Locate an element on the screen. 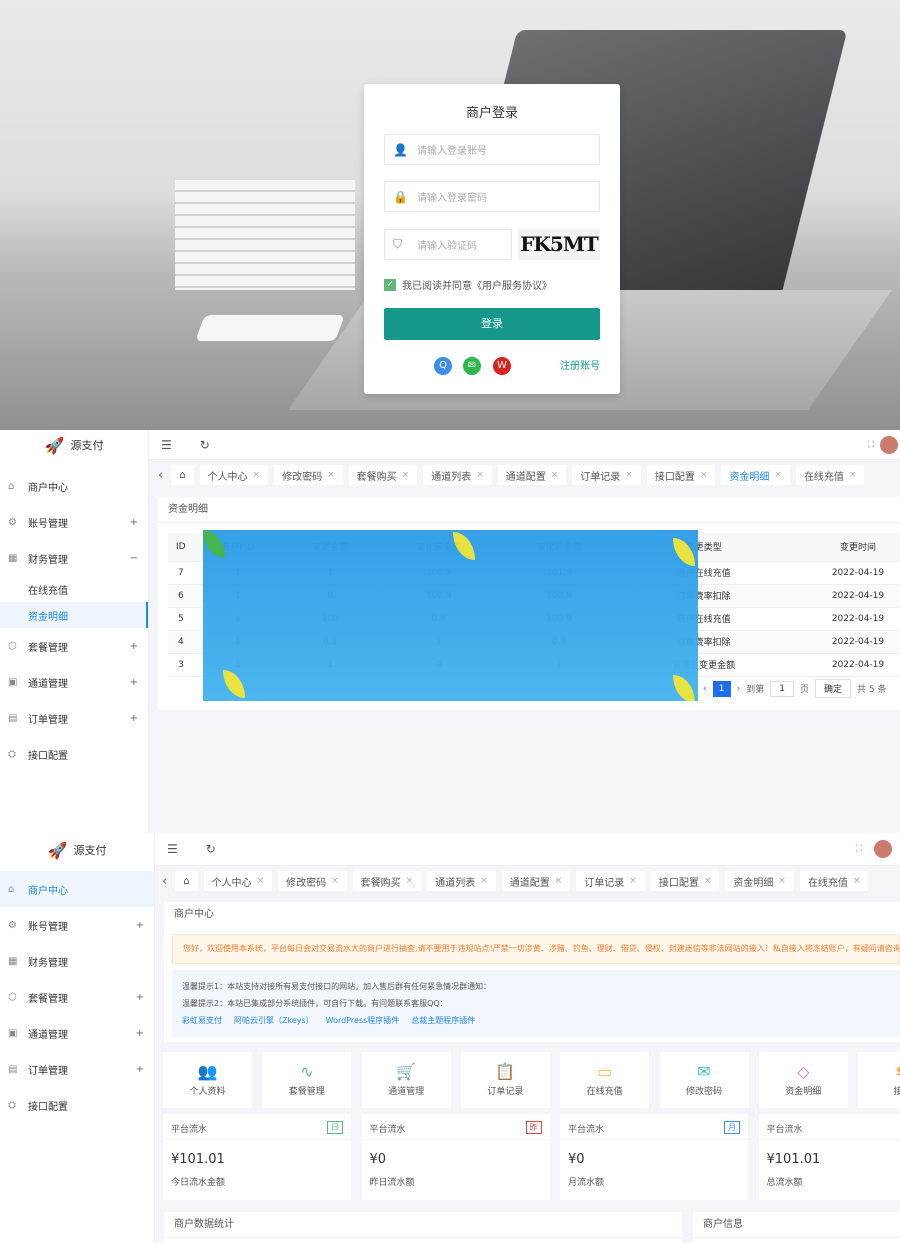  shortcut-users: 👥 个人资料 is located at coordinates (207, 1080).